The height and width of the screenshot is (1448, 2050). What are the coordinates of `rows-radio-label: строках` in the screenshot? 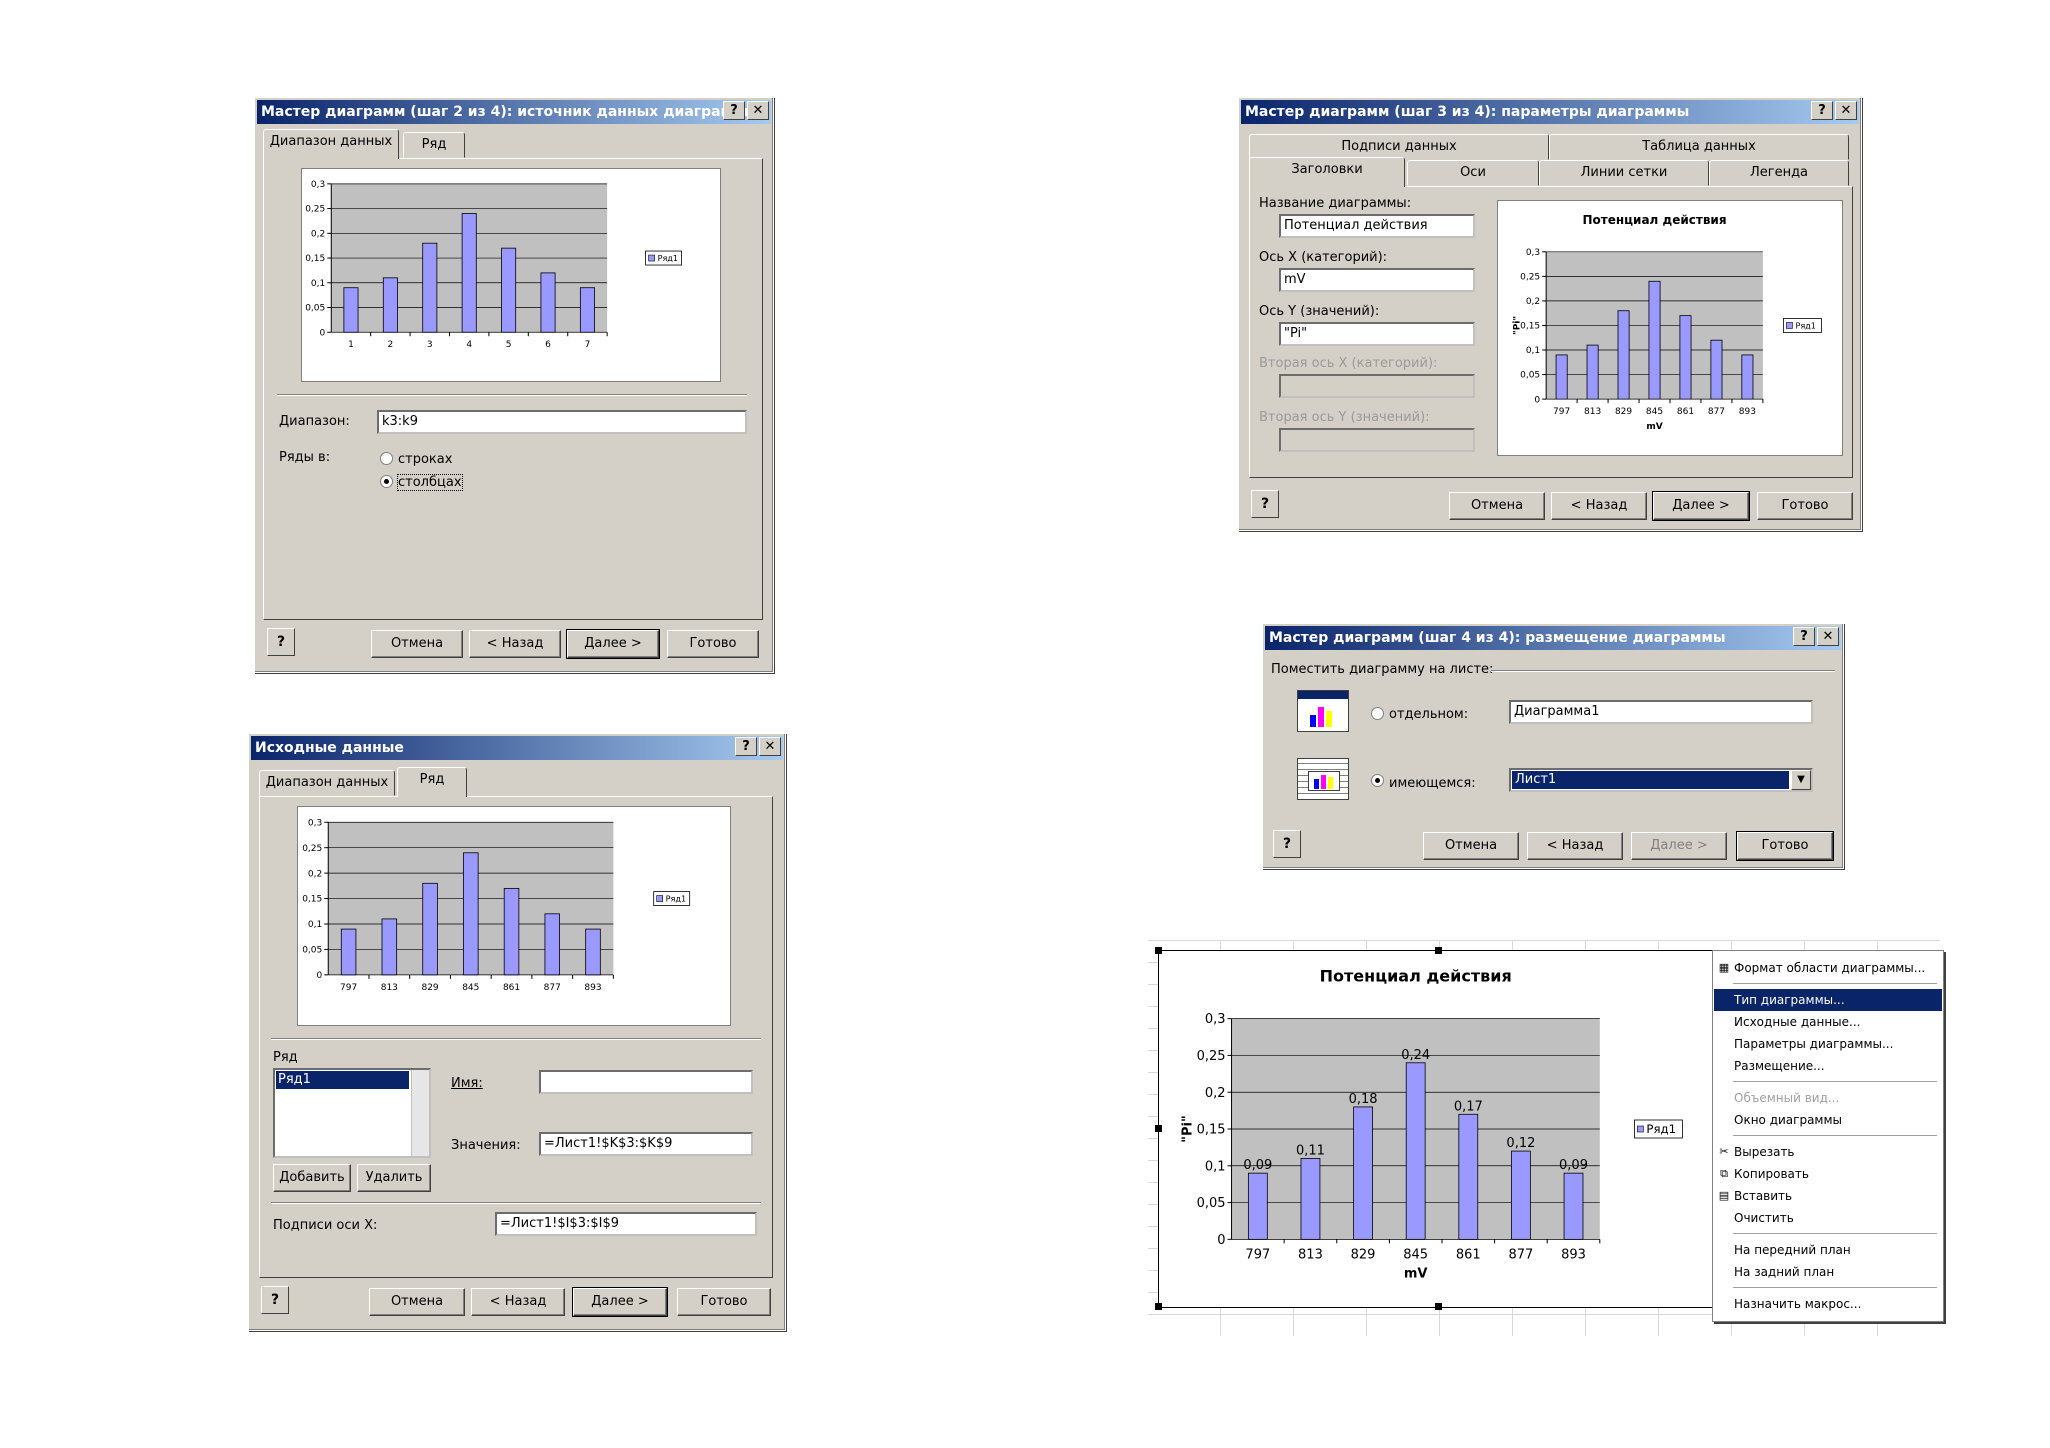 It's located at (425, 459).